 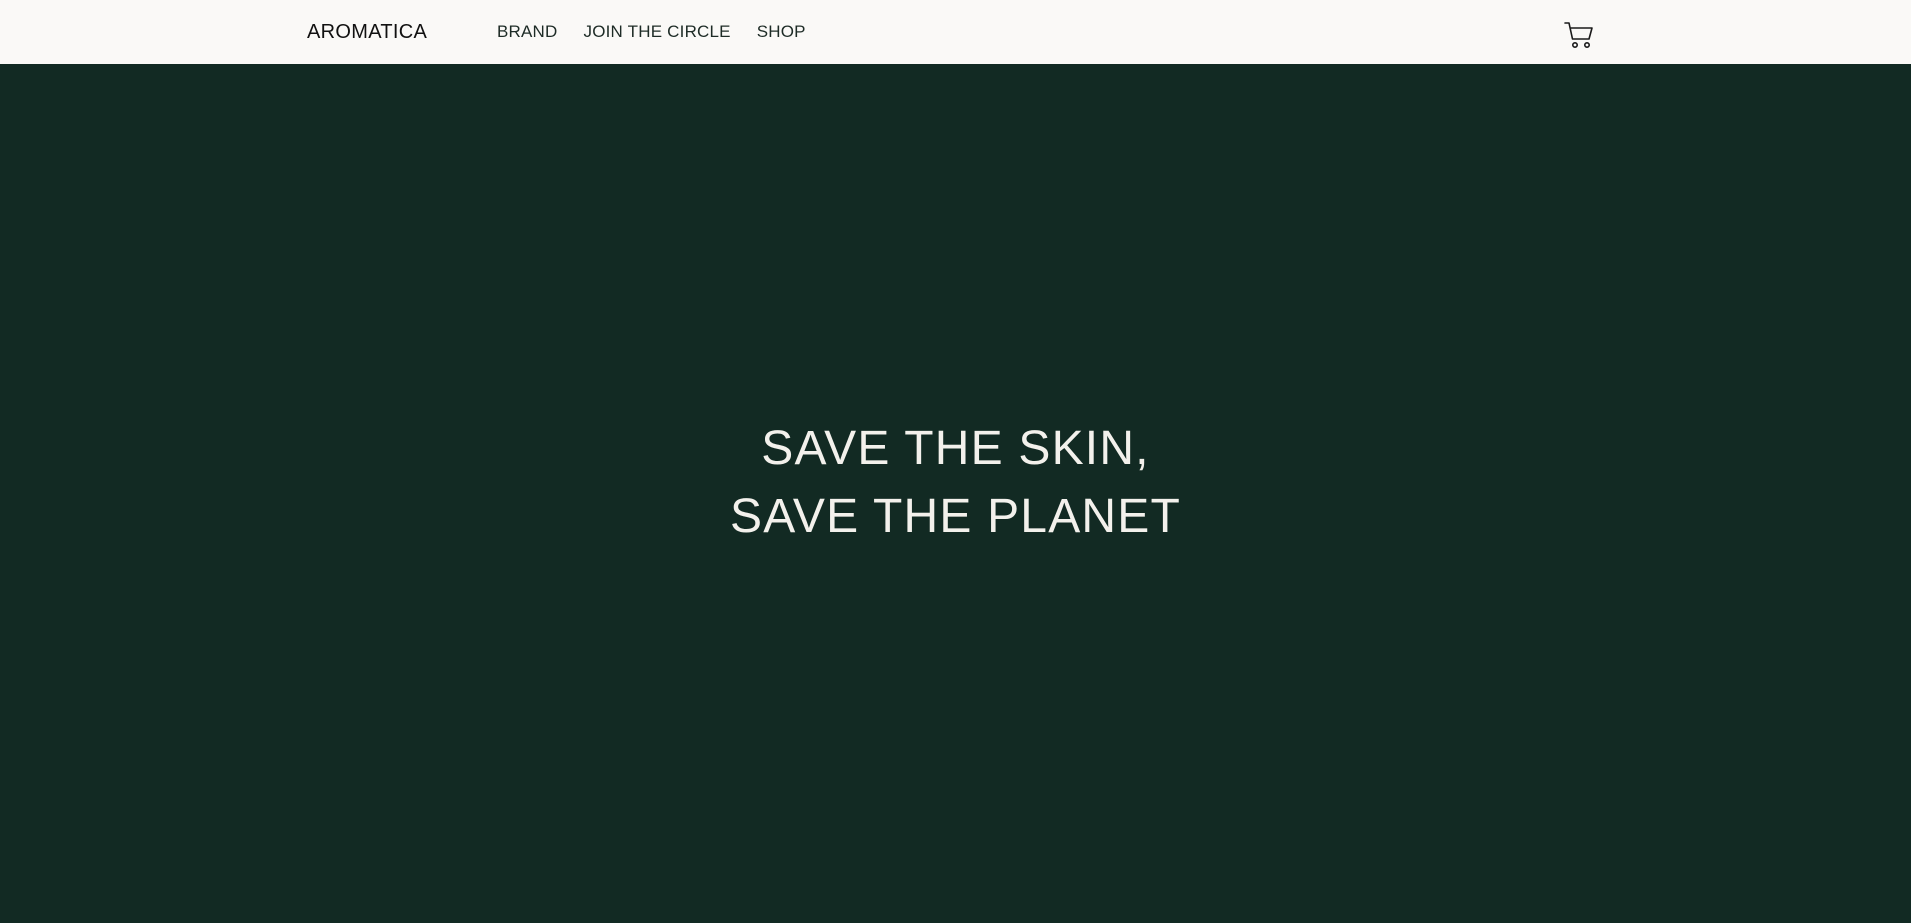 What do you see at coordinates (955, 516) in the screenshot?
I see `hero-headline-line-2: SAVE THE PLANET` at bounding box center [955, 516].